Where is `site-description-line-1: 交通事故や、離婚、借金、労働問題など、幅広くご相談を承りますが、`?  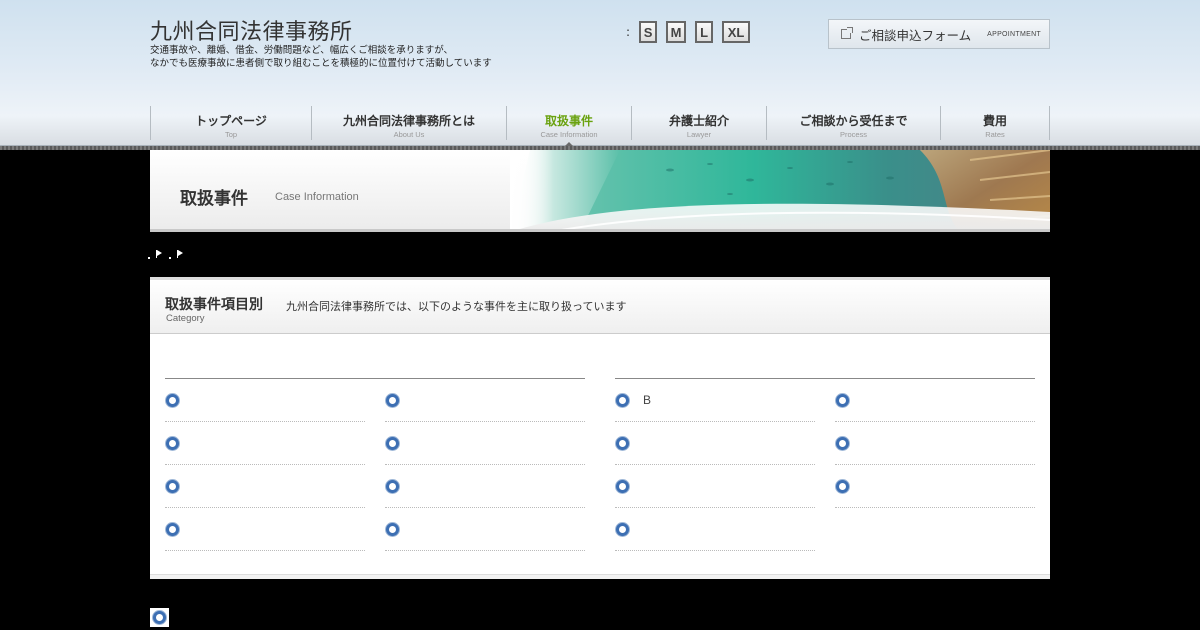 site-description-line-1: 交通事故や、離婚、借金、労働問題など、幅広くご相談を承りますが、 is located at coordinates (302, 50).